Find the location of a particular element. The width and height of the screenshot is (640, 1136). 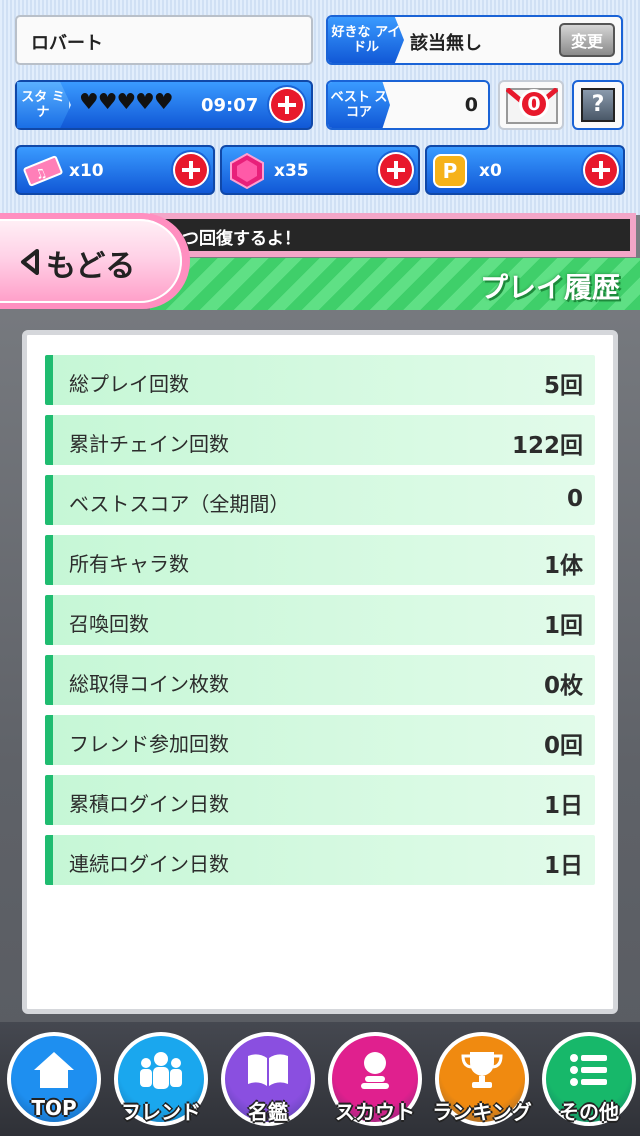

nav-other-button: その他 is located at coordinates (588, 1081).